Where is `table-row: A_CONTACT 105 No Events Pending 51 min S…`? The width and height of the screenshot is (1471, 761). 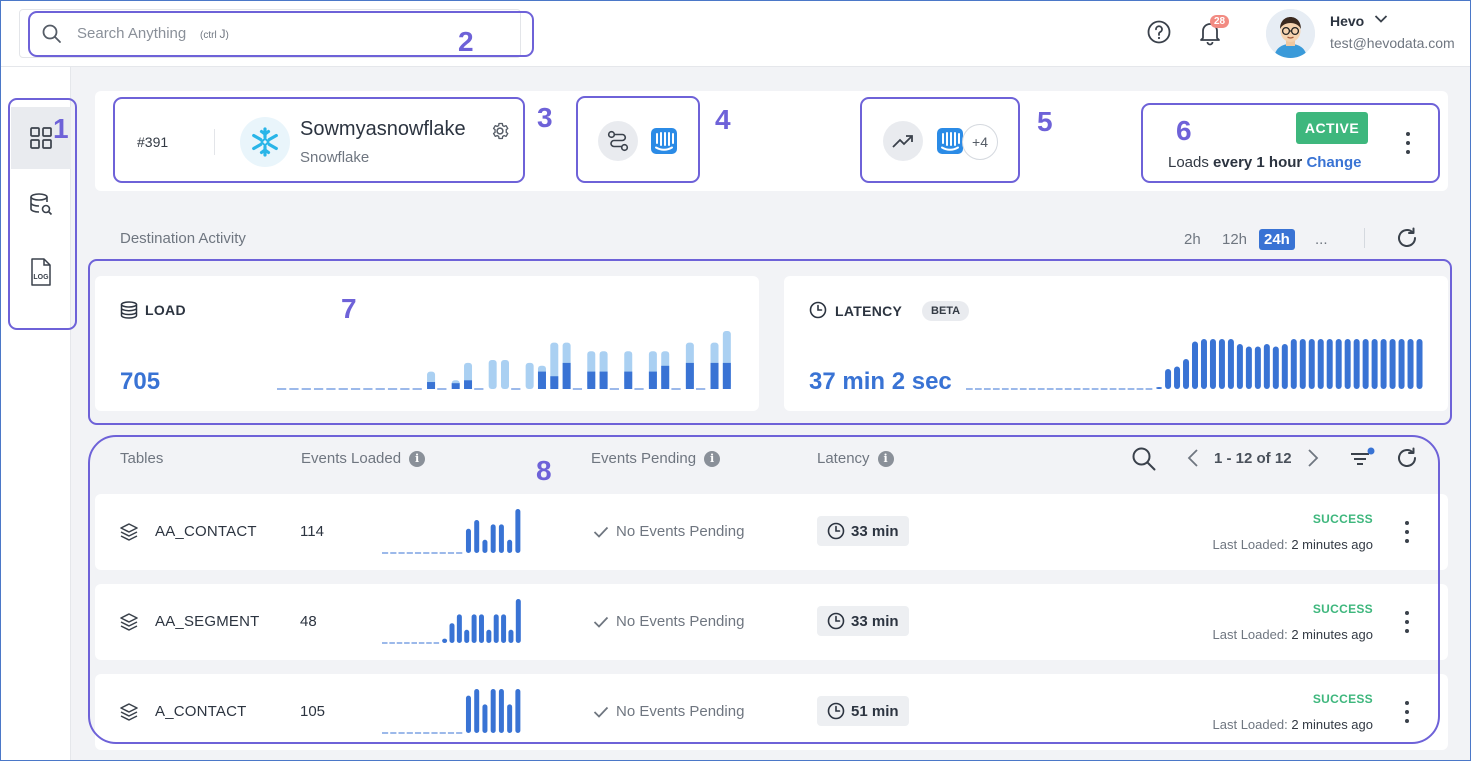
table-row: A_CONTACT 105 No Events Pending 51 min S… is located at coordinates (771, 712).